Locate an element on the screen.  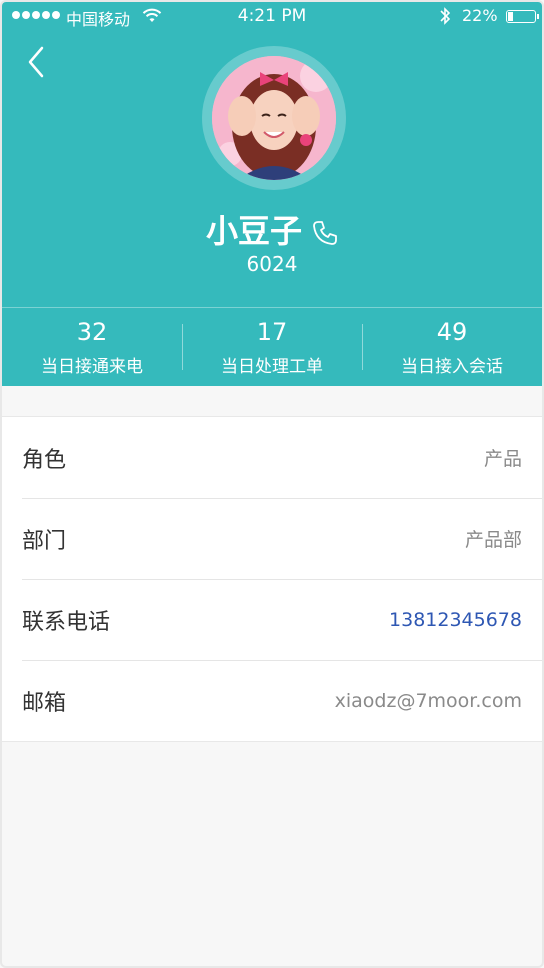
status-time: 4:21 PM is located at coordinates (272, 16).